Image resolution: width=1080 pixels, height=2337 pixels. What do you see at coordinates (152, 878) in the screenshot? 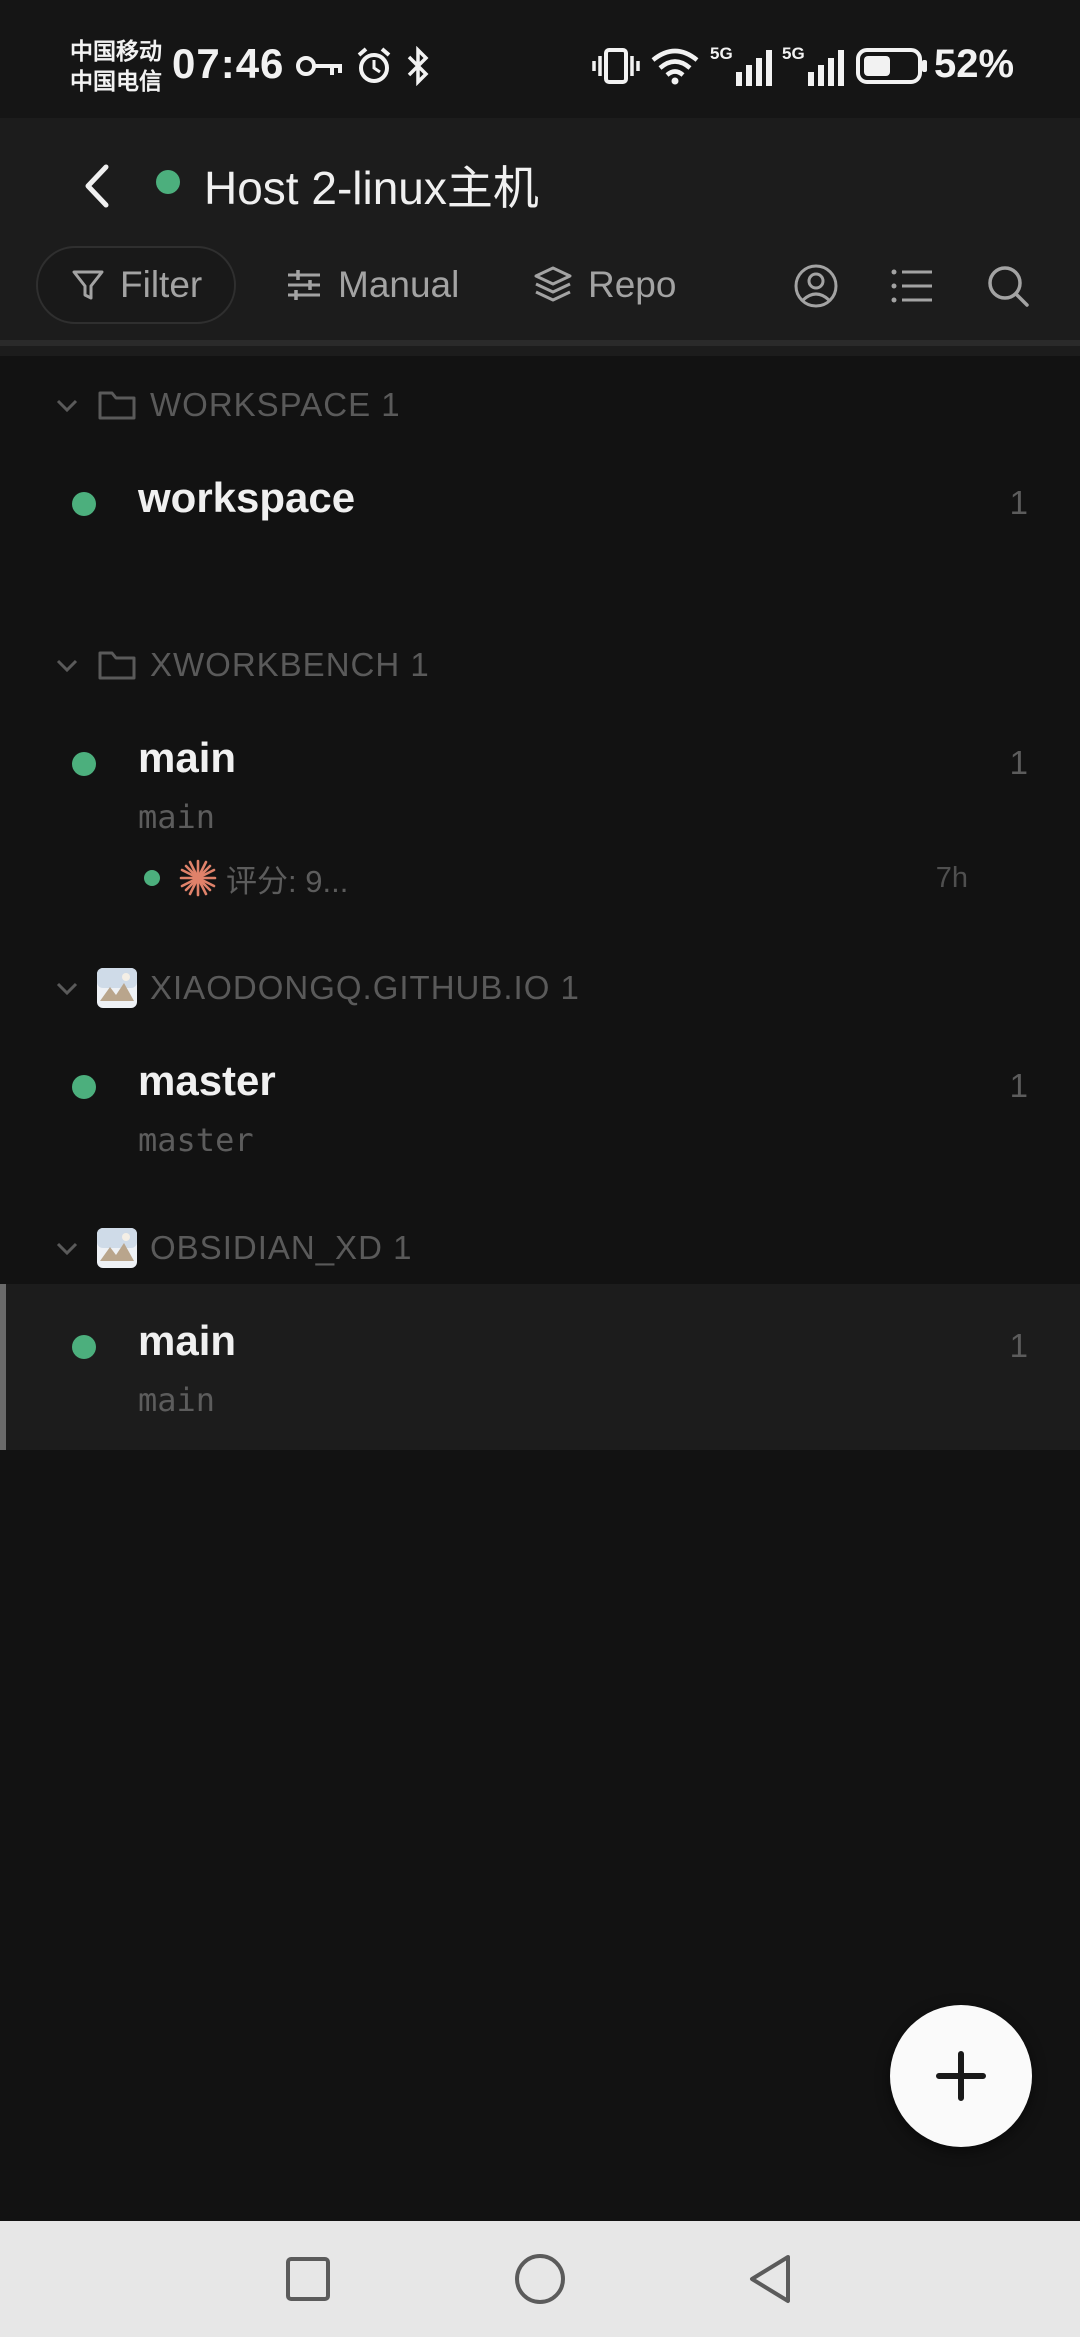
I see `session-status-dot` at bounding box center [152, 878].